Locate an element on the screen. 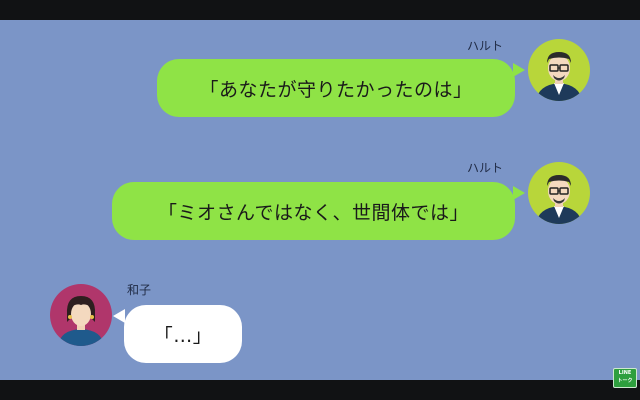 This screenshot has width=640, height=400. message-text: 「…」 is located at coordinates (183, 335).